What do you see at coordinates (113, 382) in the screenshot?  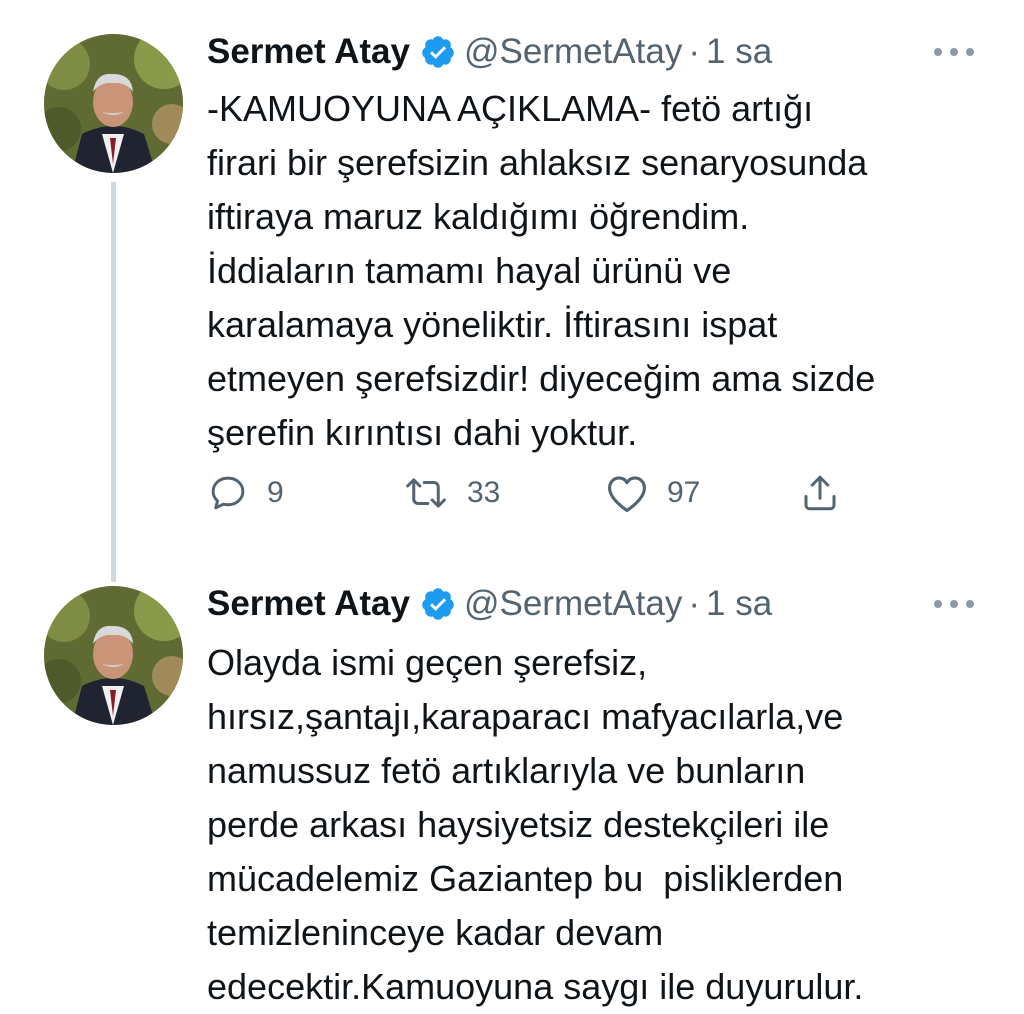 I see `thread-line` at bounding box center [113, 382].